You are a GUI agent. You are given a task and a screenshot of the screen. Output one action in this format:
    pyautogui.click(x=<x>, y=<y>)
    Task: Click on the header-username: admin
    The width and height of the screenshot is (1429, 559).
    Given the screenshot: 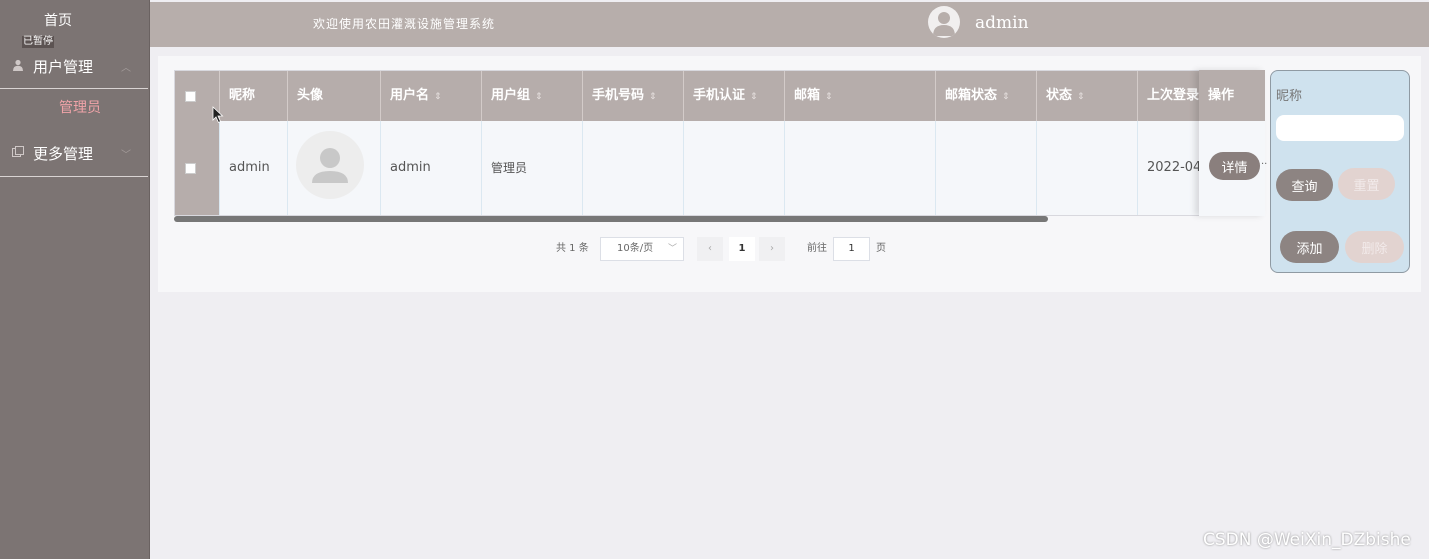 What is the action you would take?
    pyautogui.click(x=1002, y=23)
    